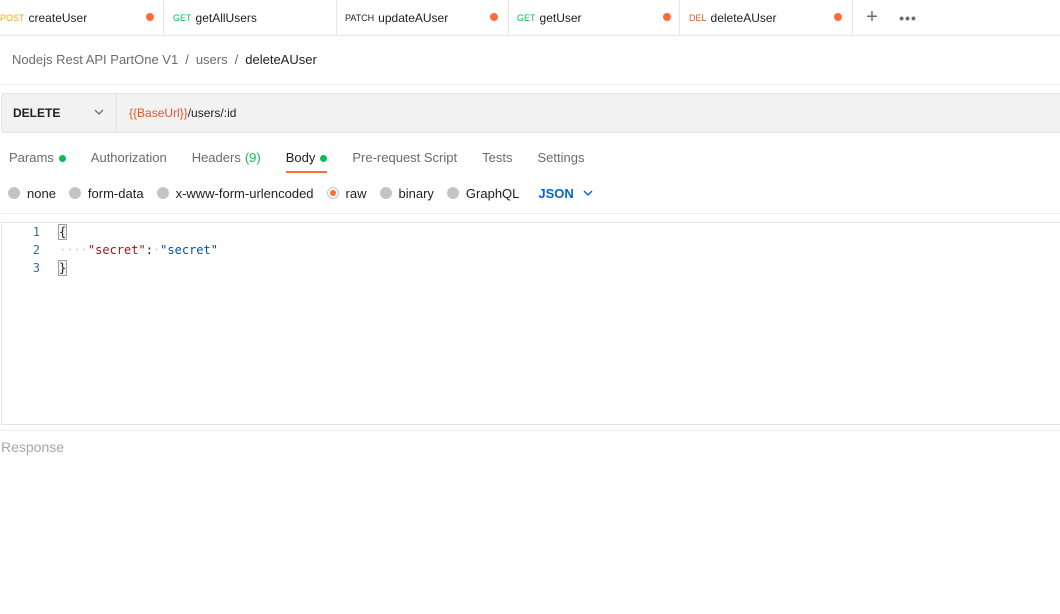  I want to click on tab-body: Body, so click(306, 160).